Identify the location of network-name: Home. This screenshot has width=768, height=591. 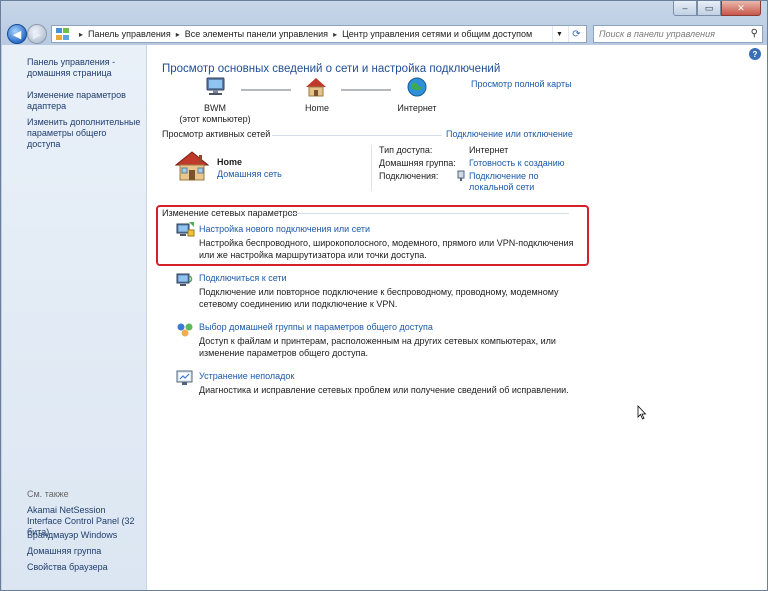
(230, 162).